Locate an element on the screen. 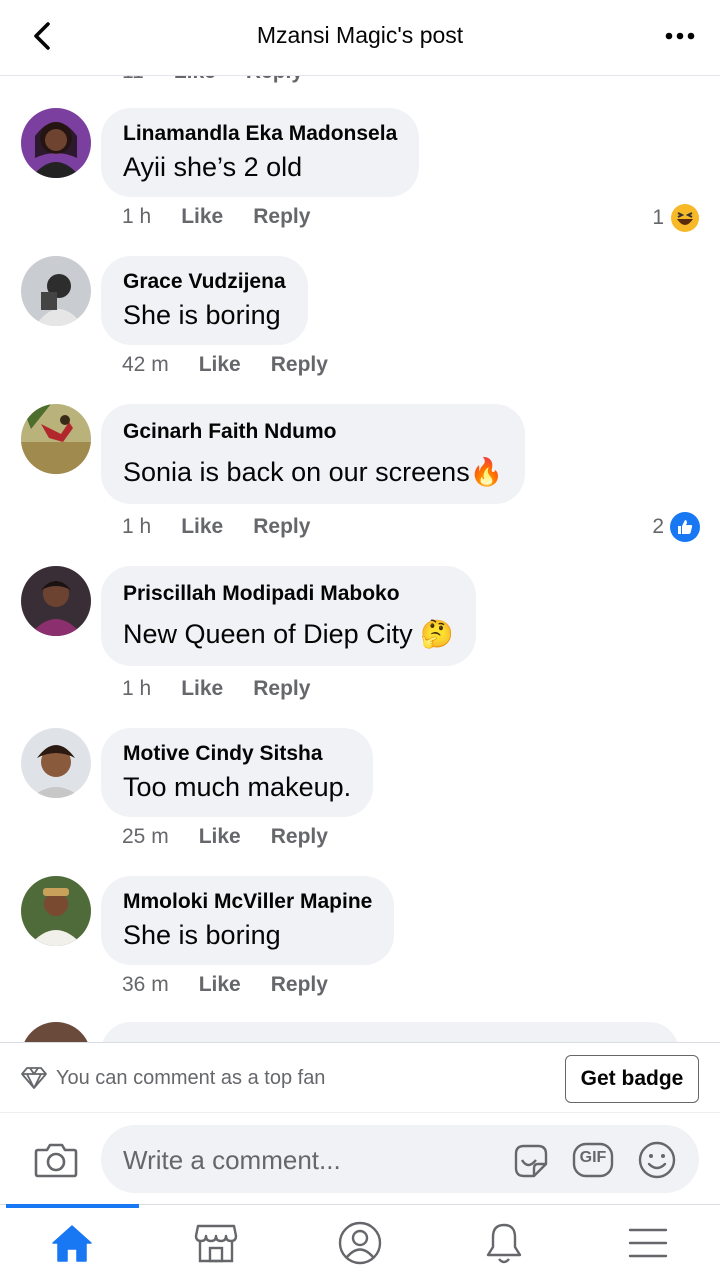 The height and width of the screenshot is (1280, 720). emoji-button is located at coordinates (657, 1160).